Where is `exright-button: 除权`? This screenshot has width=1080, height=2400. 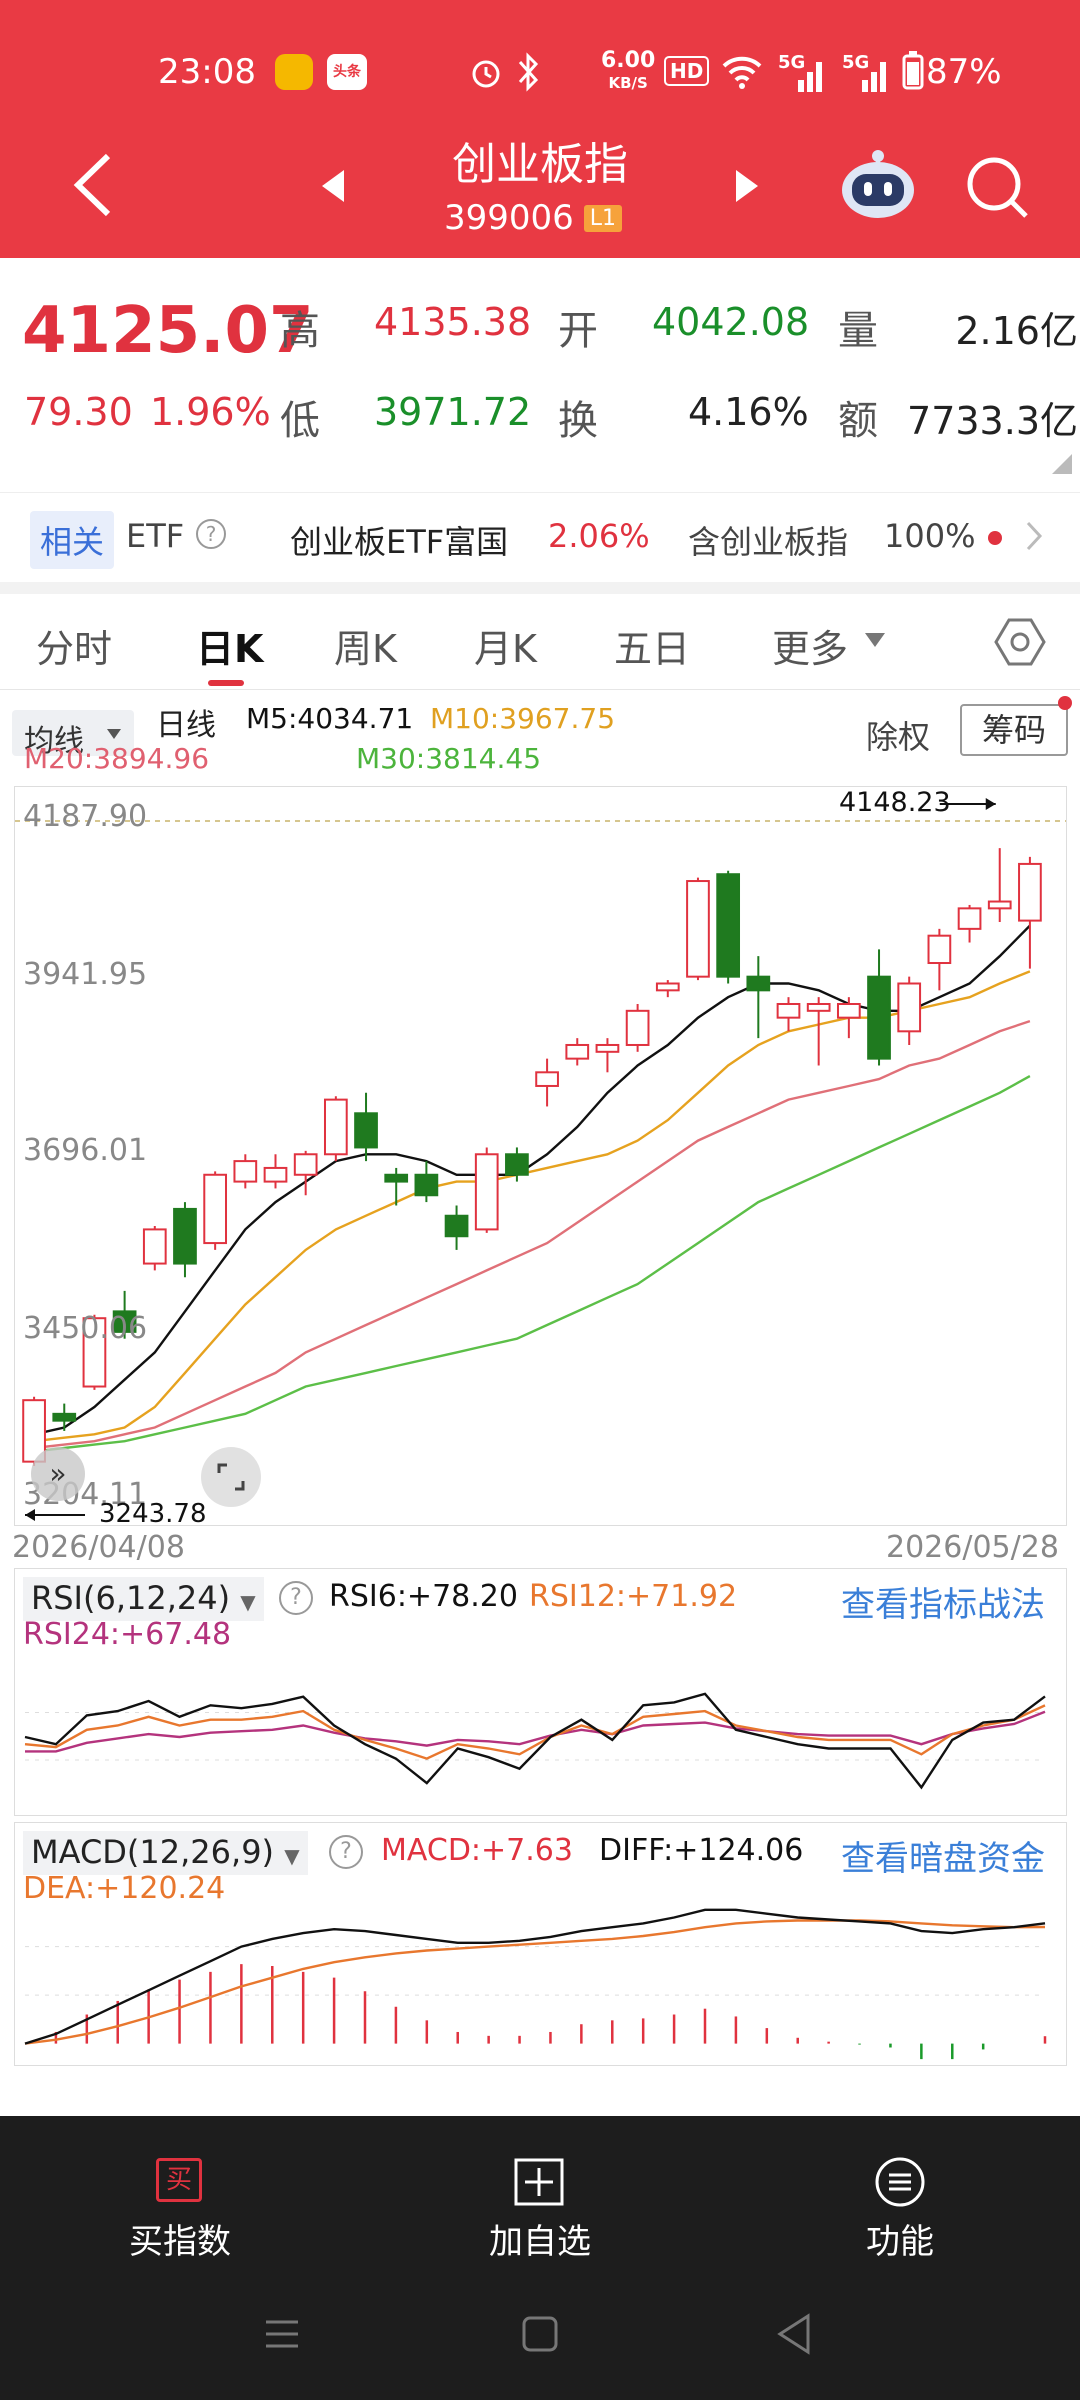
exright-button: 除权 is located at coordinates (898, 735).